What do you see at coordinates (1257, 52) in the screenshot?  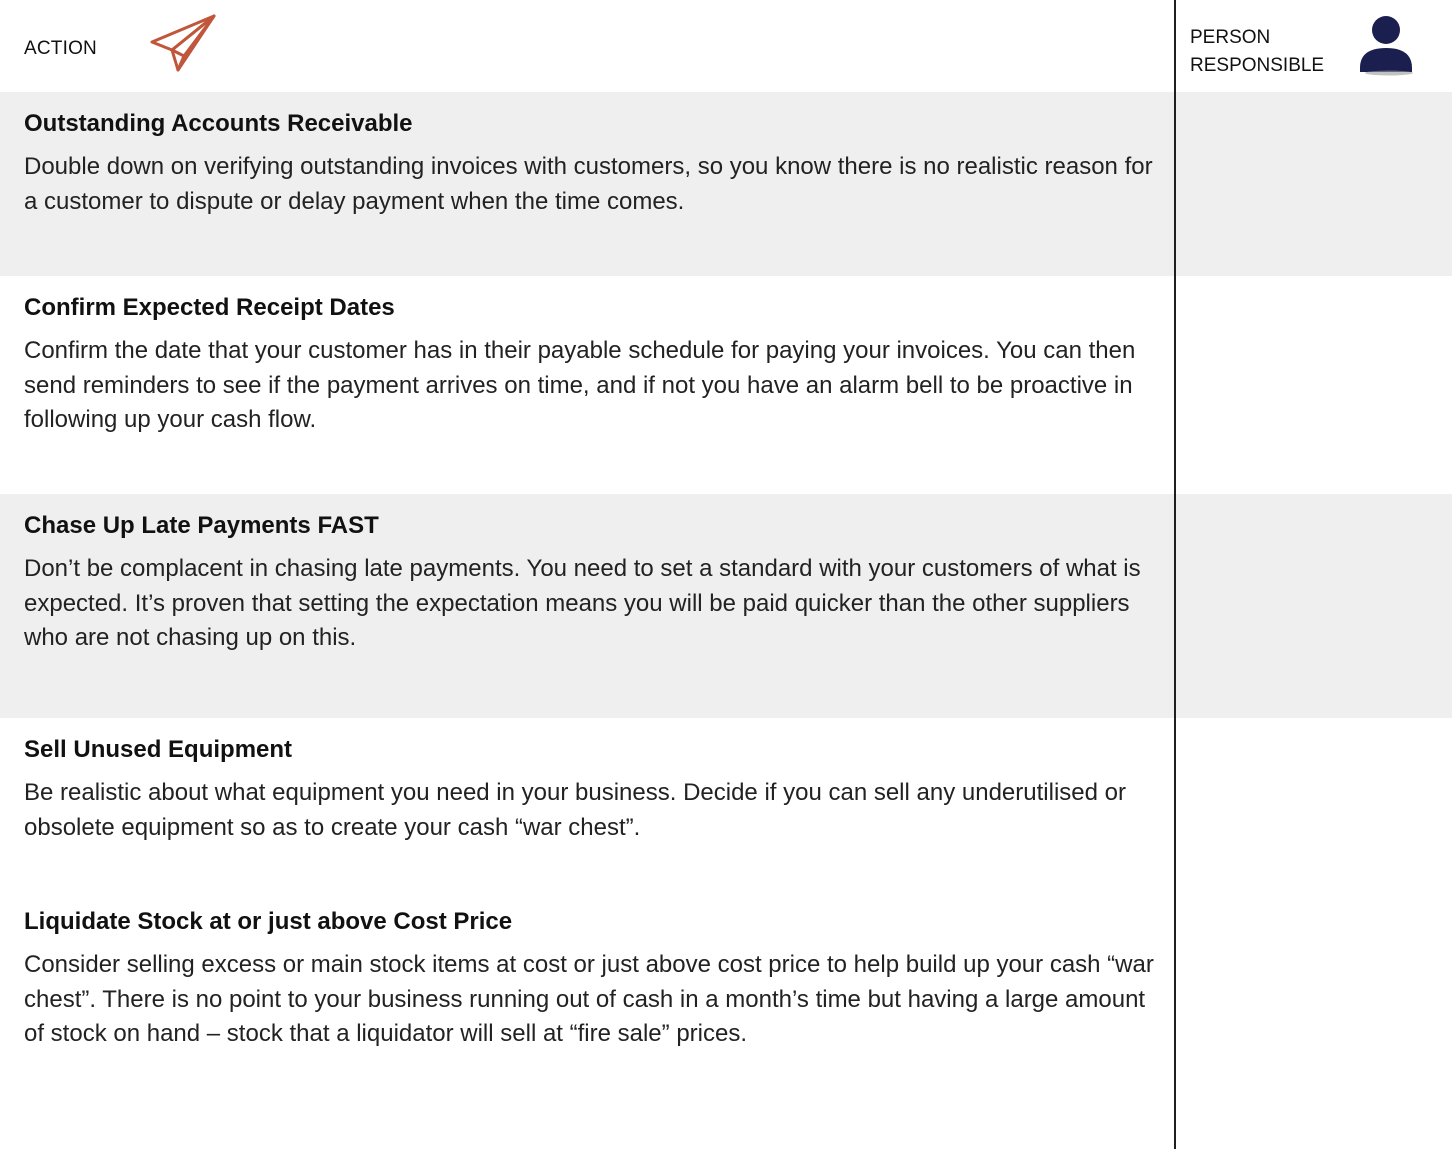 I see `person-responsible-column-header: PERSON RESPONSIBLE` at bounding box center [1257, 52].